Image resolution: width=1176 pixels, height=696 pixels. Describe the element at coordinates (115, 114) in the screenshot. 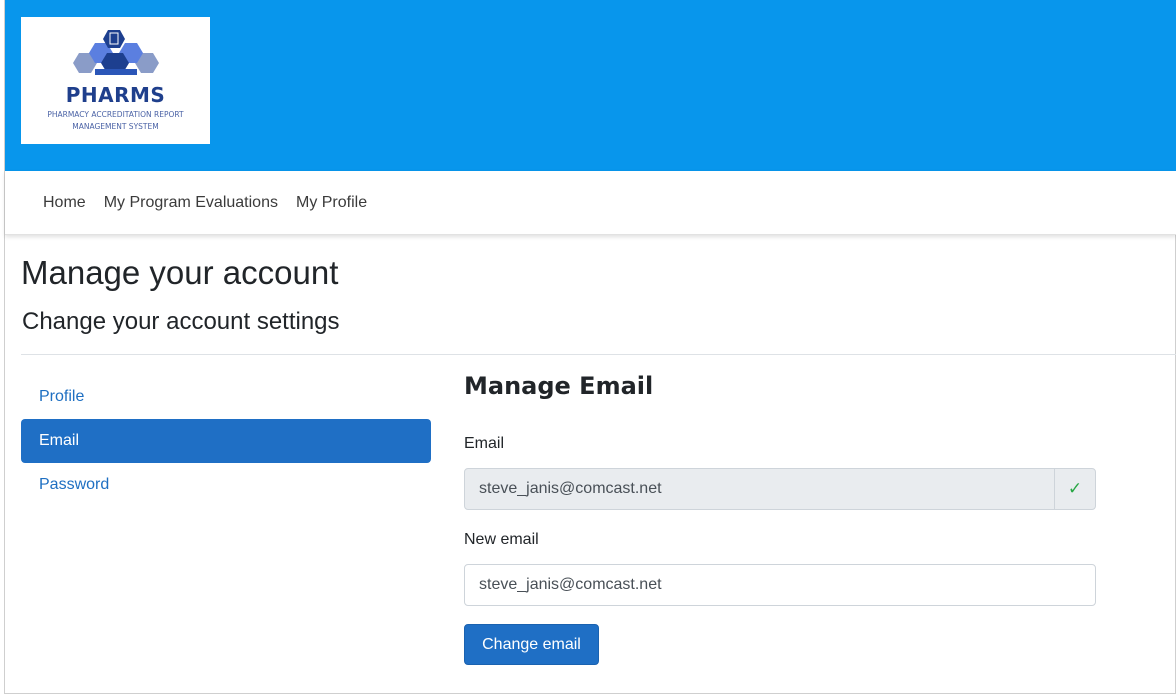

I see `logo-subtitle-line1: PHARMACY ACCREDITATION REPORT` at that location.